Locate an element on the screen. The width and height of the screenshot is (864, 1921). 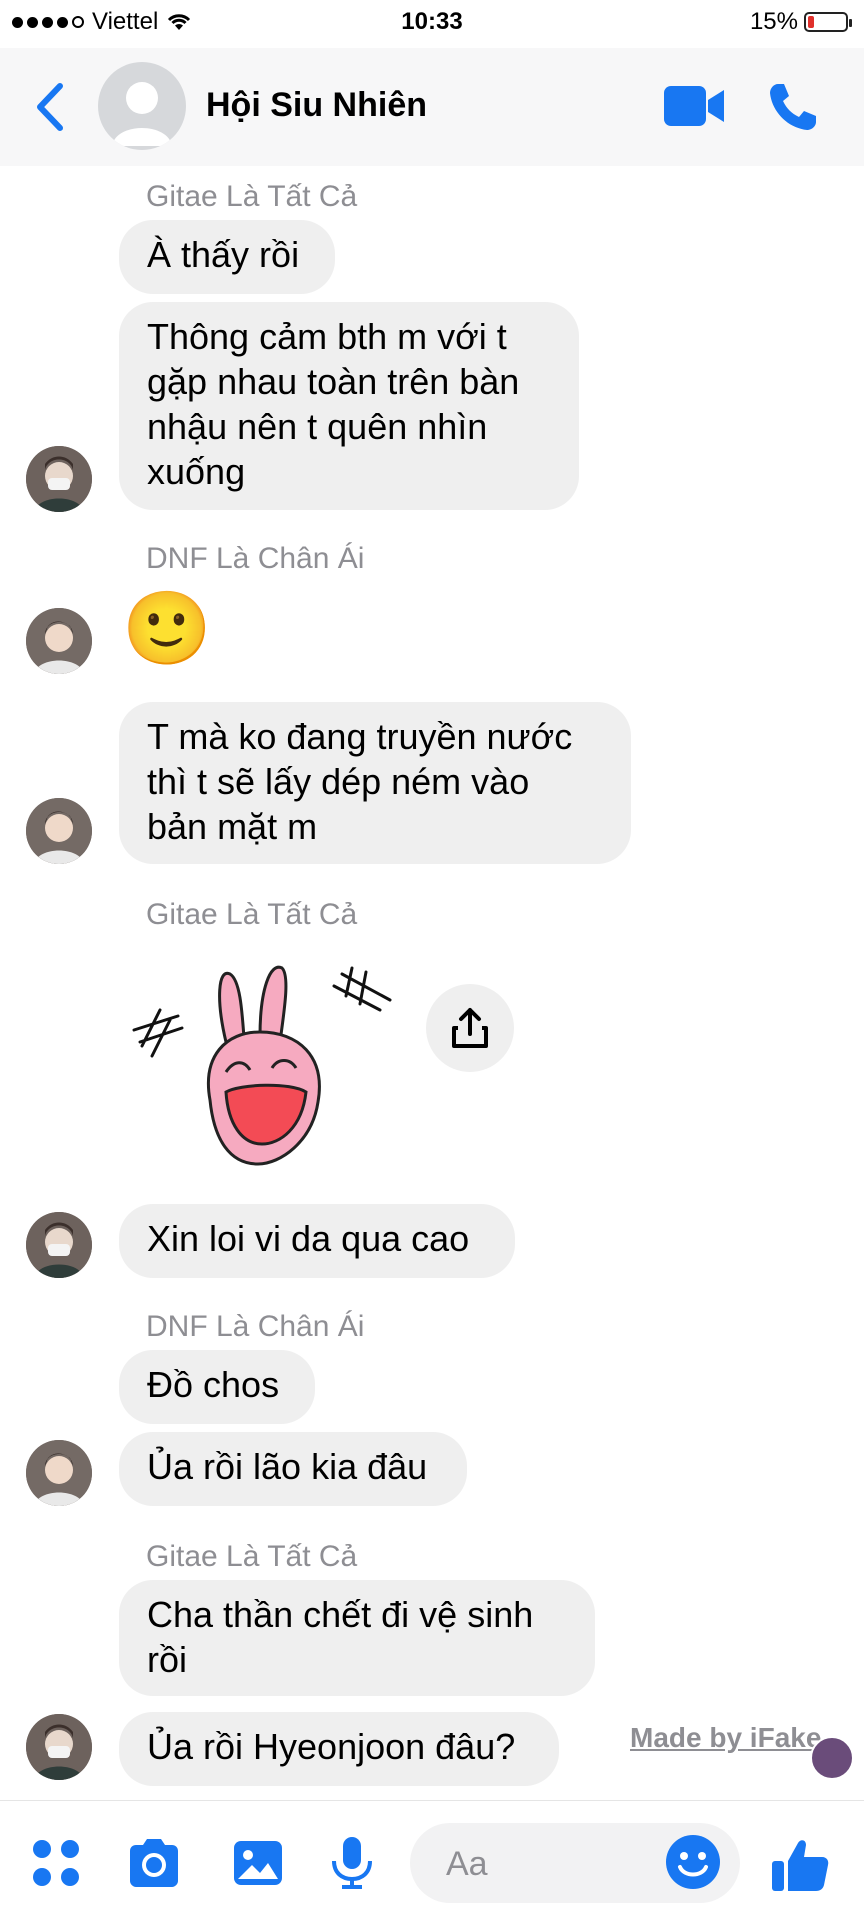
battery-icon is located at coordinates (828, 22).